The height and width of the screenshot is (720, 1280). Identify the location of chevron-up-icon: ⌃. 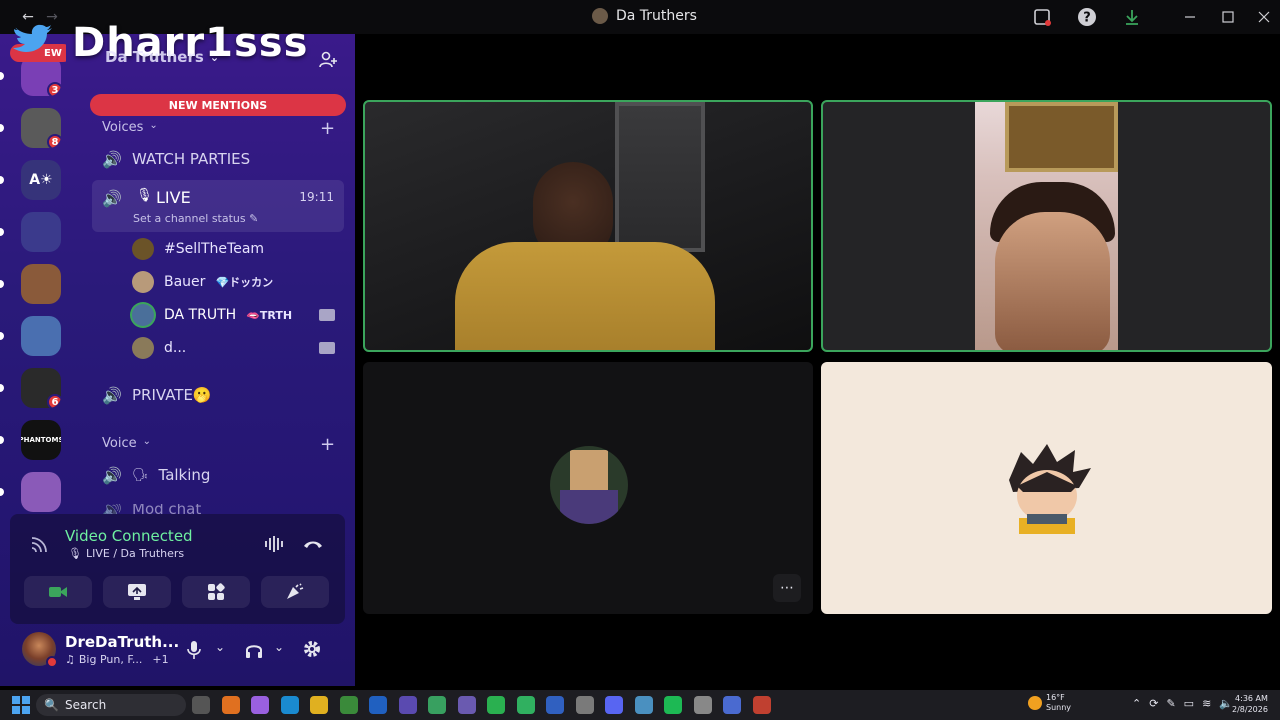
(1136, 703).